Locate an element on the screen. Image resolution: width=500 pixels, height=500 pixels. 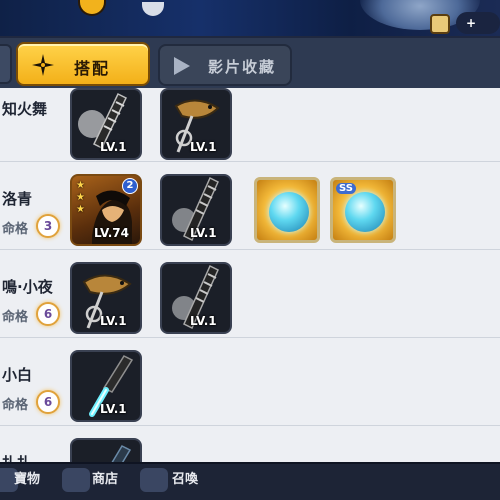
player-avatar-icon is located at coordinates (440, 24).